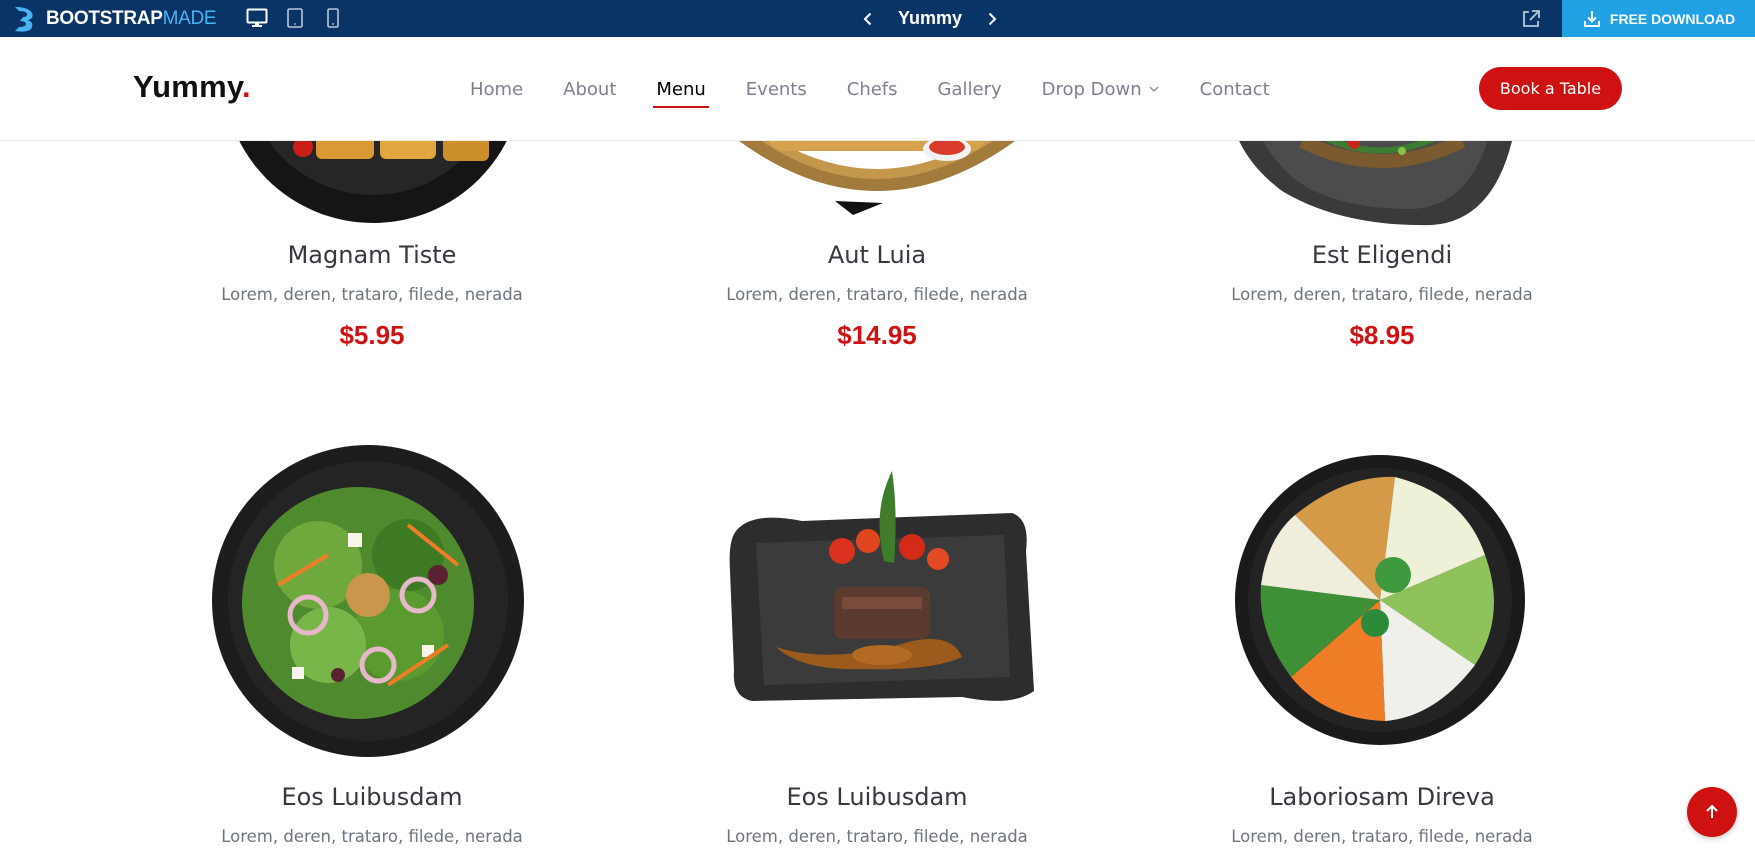 This screenshot has width=1755, height=852. What do you see at coordinates (1672, 18) in the screenshot?
I see `free-download-label: FREE DOWNLOAD` at bounding box center [1672, 18].